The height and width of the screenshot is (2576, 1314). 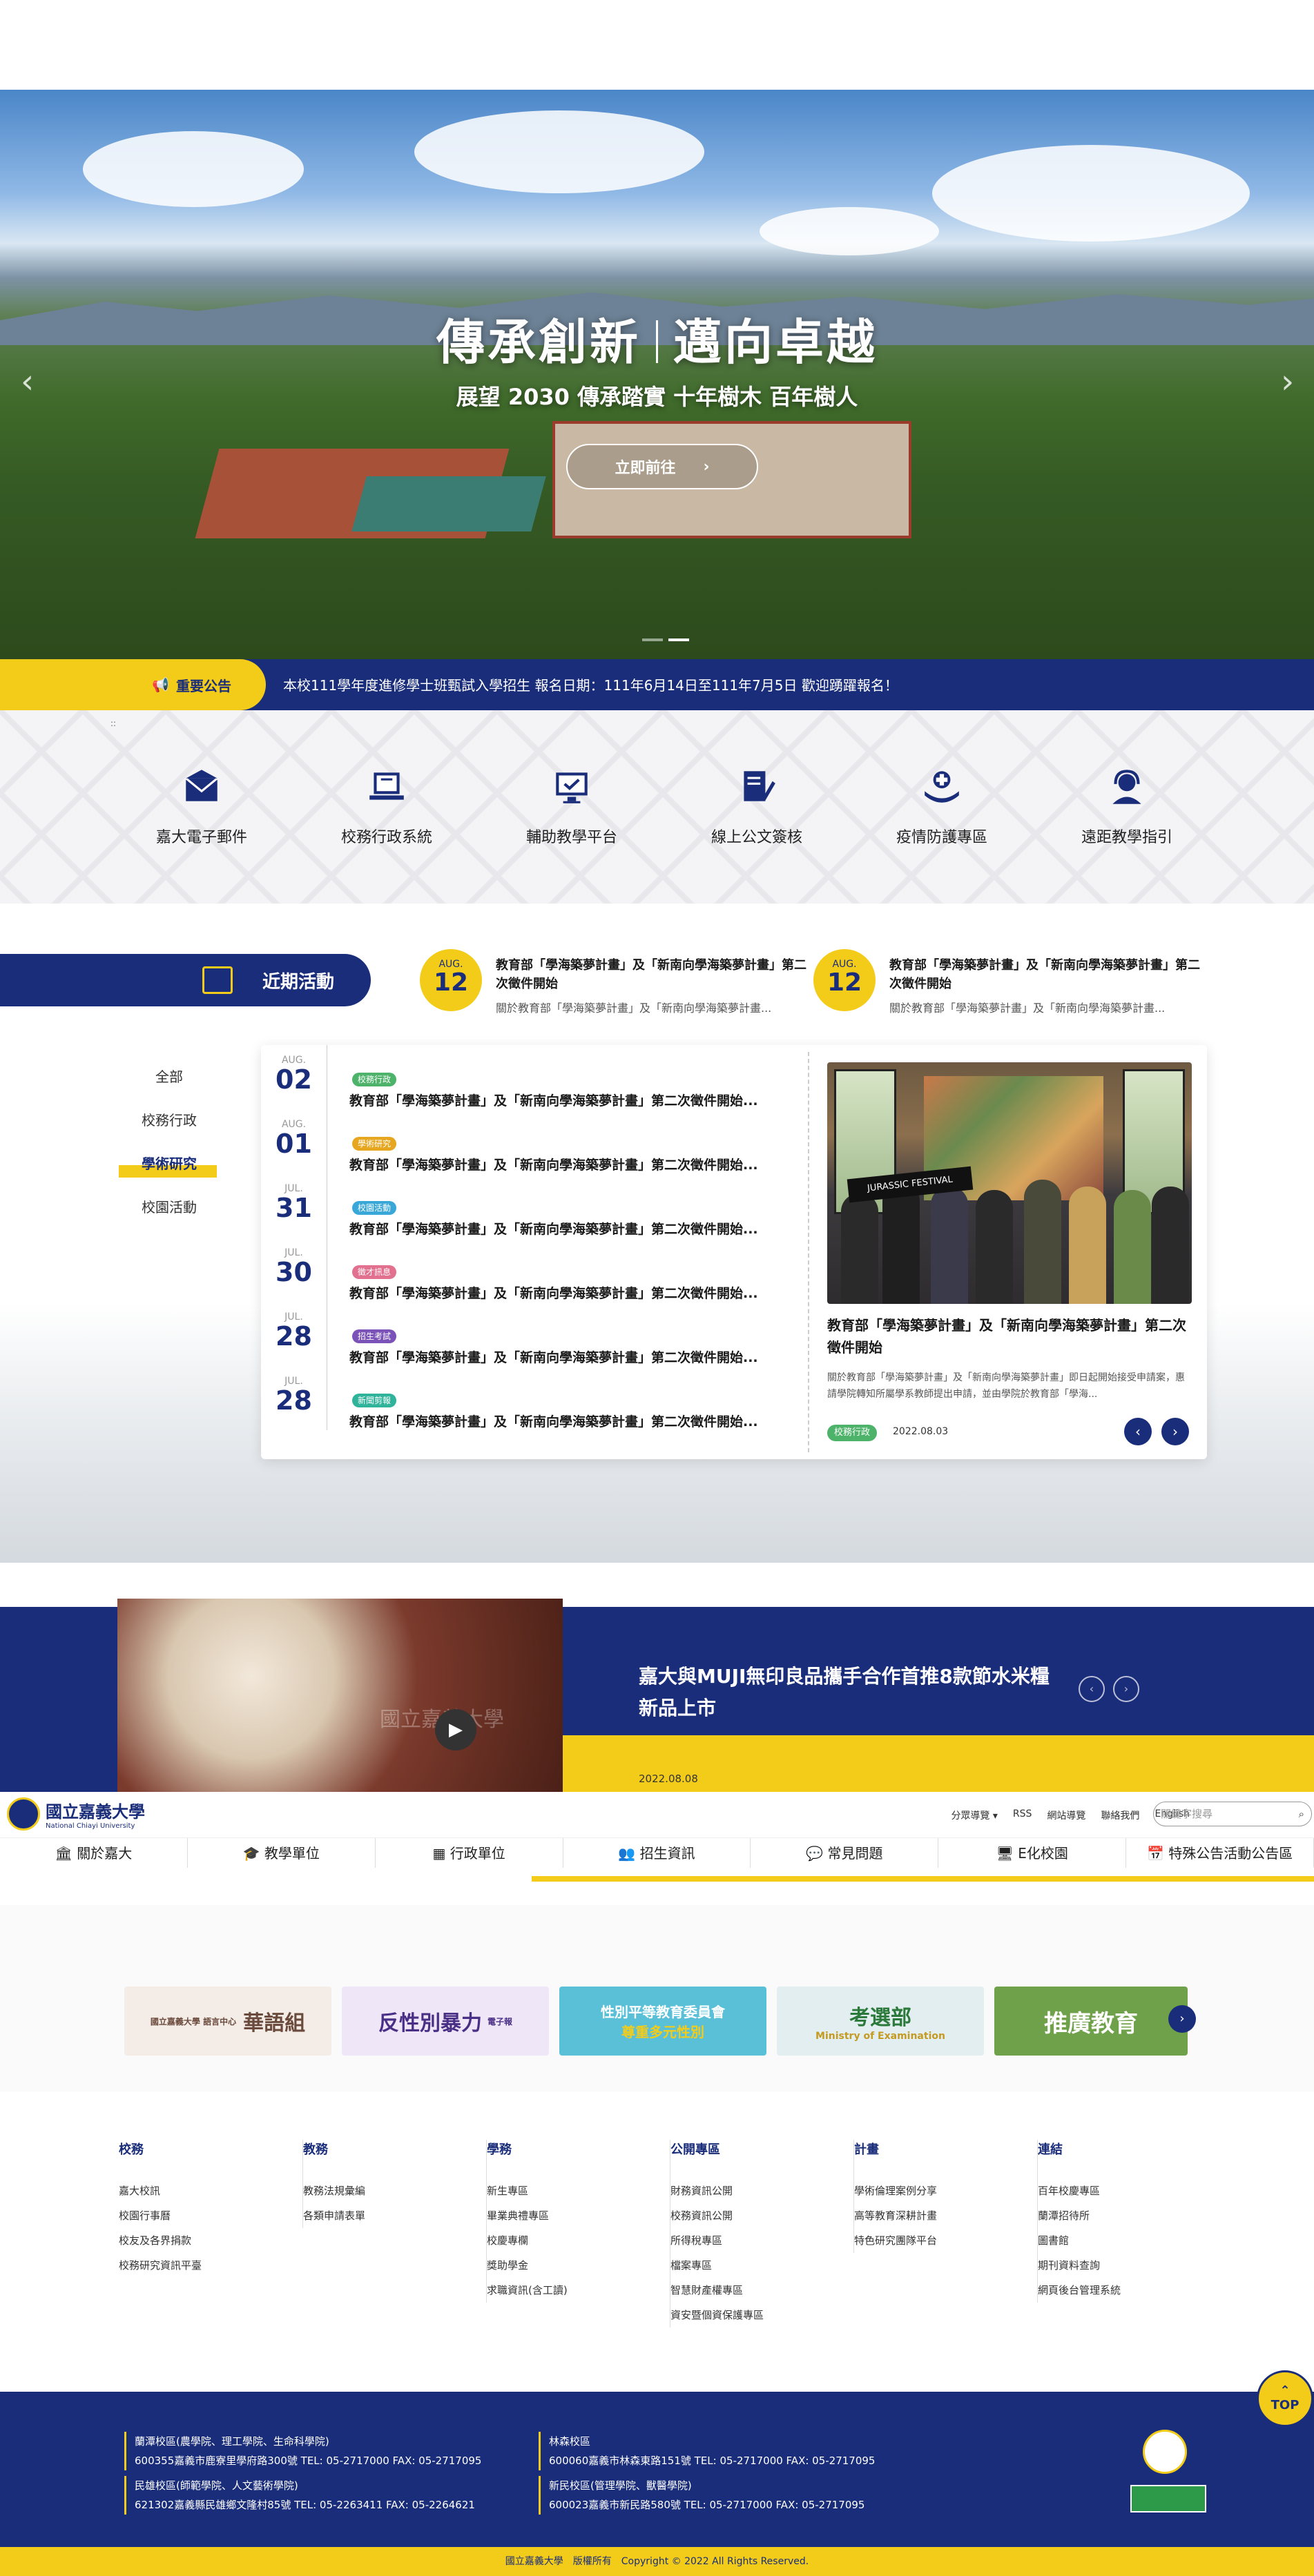 I want to click on footer-link: 網頁後台管理系統, so click(x=1129, y=2290).